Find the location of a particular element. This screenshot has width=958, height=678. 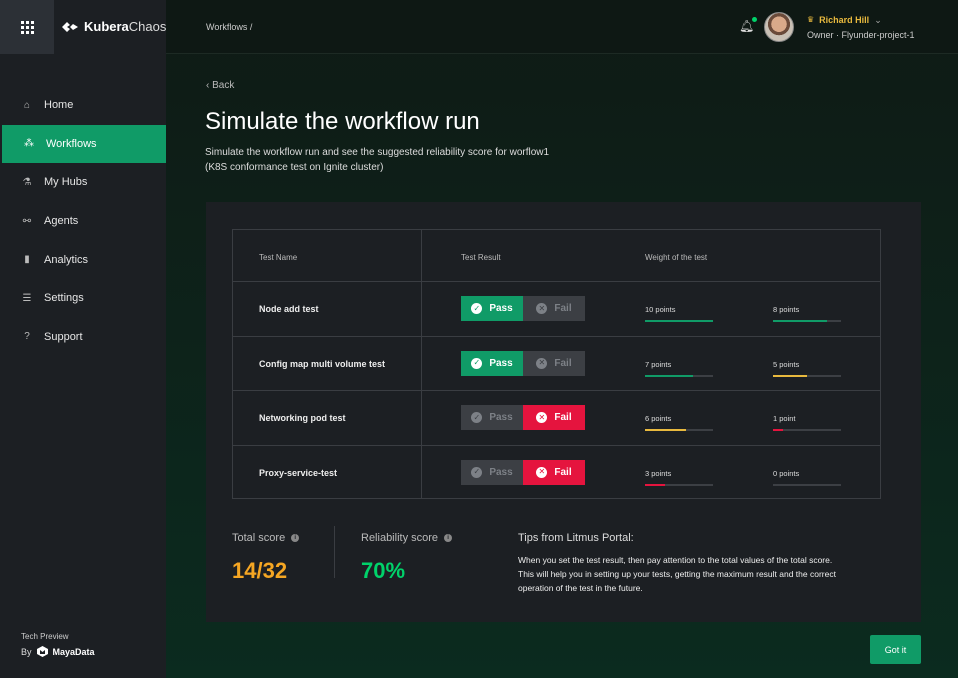

column-header-name: Test Name is located at coordinates (278, 257).